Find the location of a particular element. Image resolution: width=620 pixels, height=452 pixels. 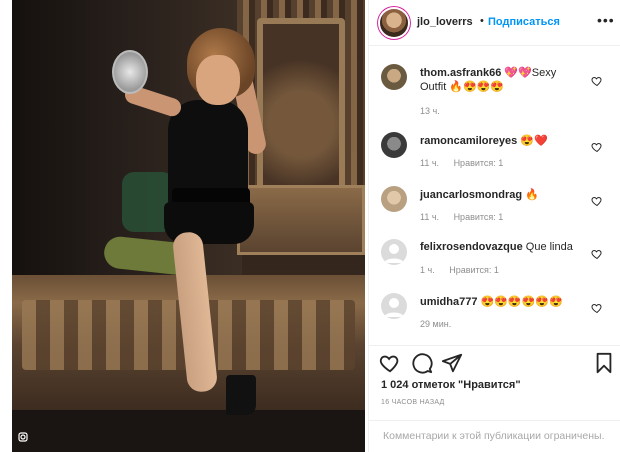

comment-text: 😍❤️ is located at coordinates (534, 141).